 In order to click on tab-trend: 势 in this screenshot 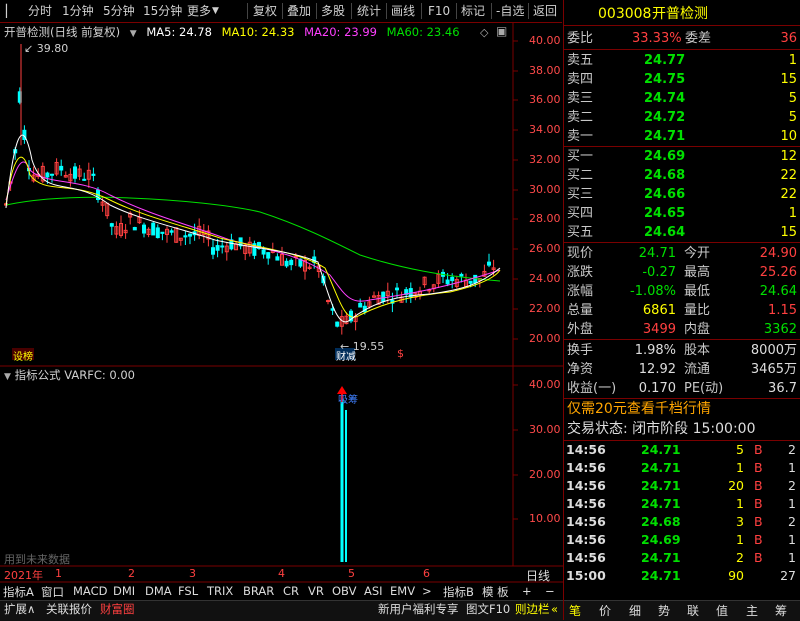, I will do `click(664, 610)`.